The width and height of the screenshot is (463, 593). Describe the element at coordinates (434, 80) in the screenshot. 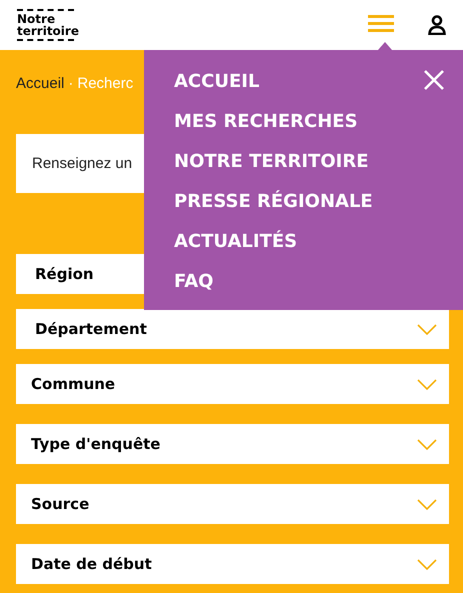

I see `close-icon` at that location.